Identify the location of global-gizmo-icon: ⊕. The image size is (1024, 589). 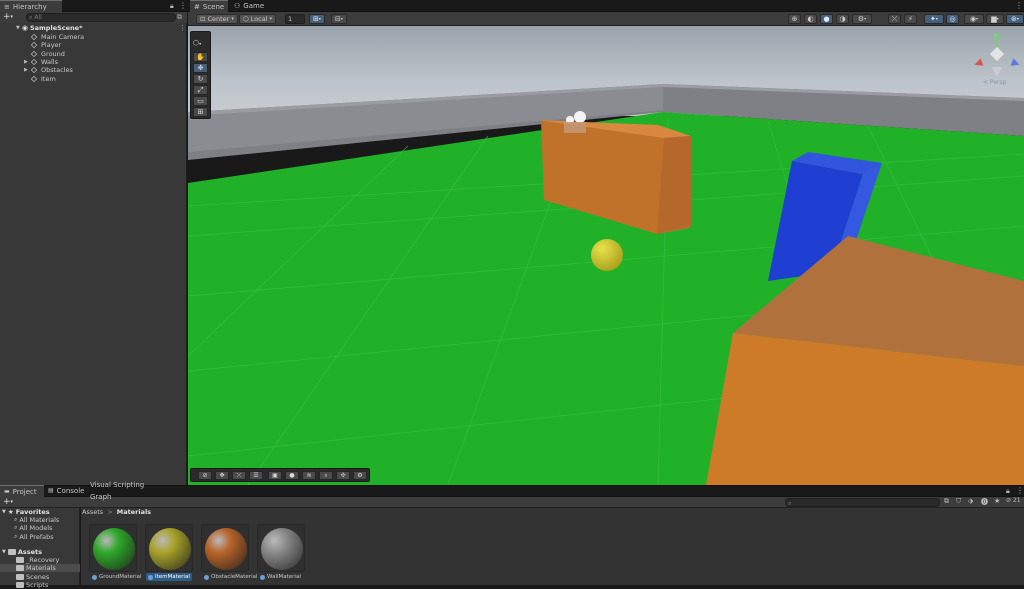
(794, 19).